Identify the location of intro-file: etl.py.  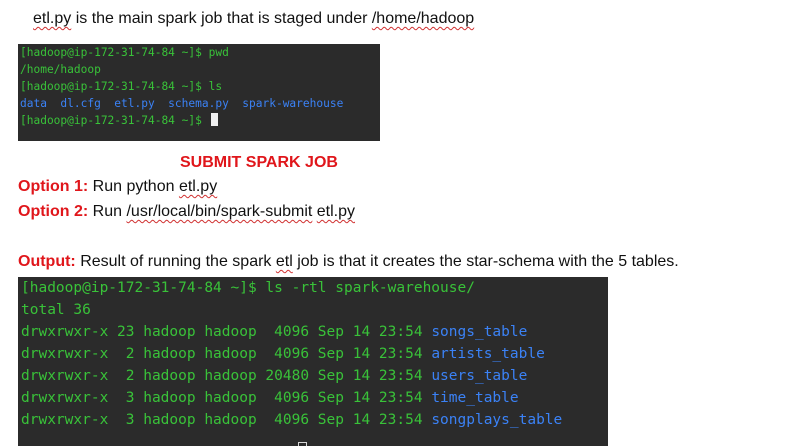
(52, 18).